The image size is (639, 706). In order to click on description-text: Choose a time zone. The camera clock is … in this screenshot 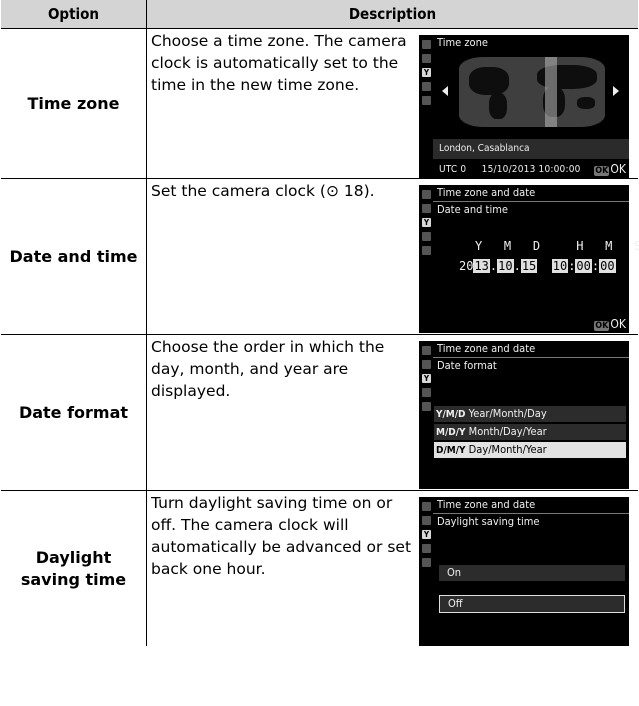, I will do `click(279, 63)`.